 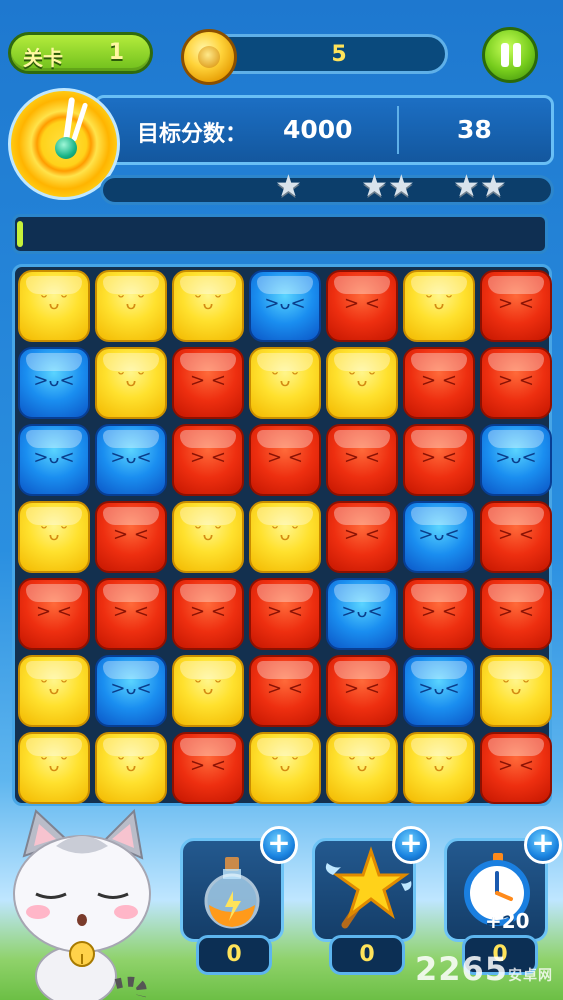 What do you see at coordinates (327, 188) in the screenshot?
I see `score-progress-bar: ★ ★★ ★★` at bounding box center [327, 188].